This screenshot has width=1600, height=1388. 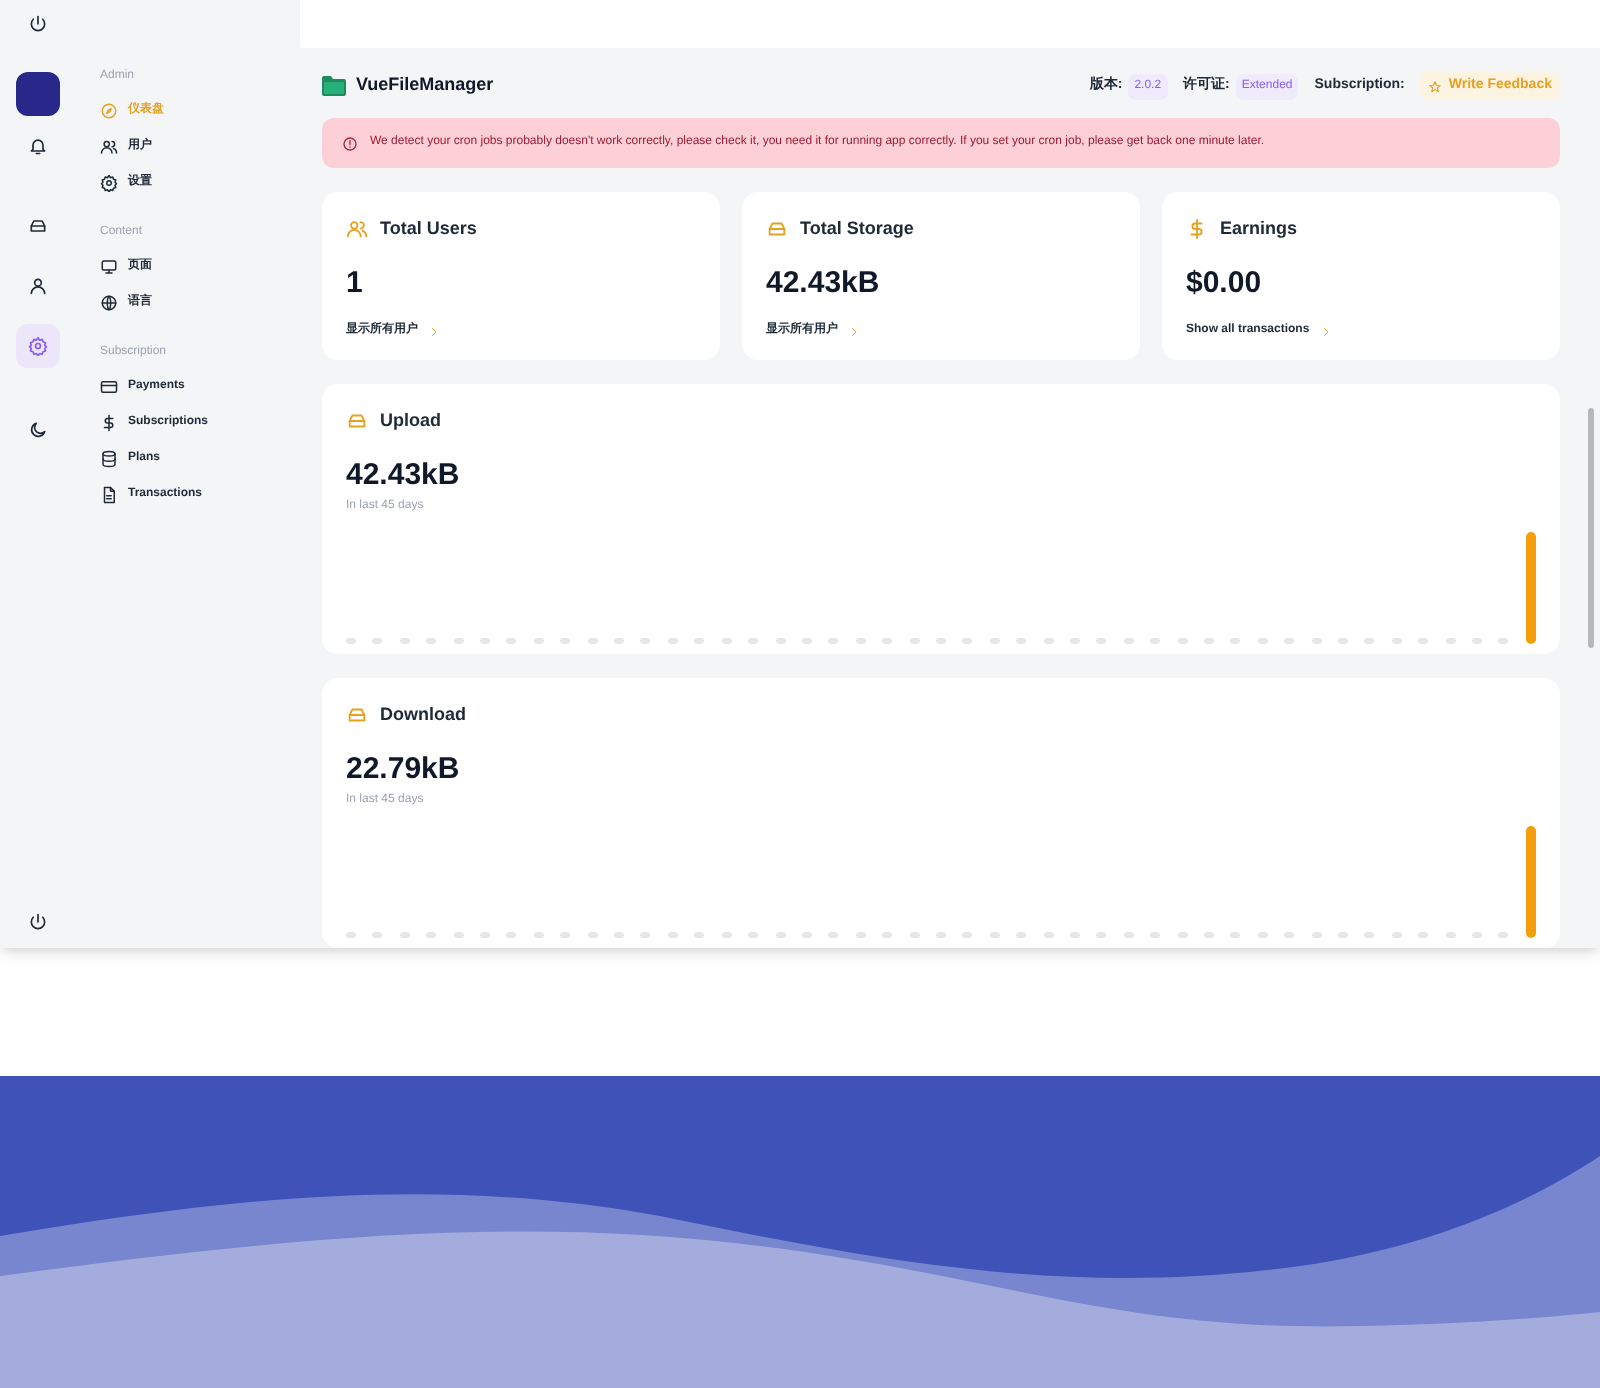 What do you see at coordinates (1435, 86) in the screenshot?
I see `star-icon` at bounding box center [1435, 86].